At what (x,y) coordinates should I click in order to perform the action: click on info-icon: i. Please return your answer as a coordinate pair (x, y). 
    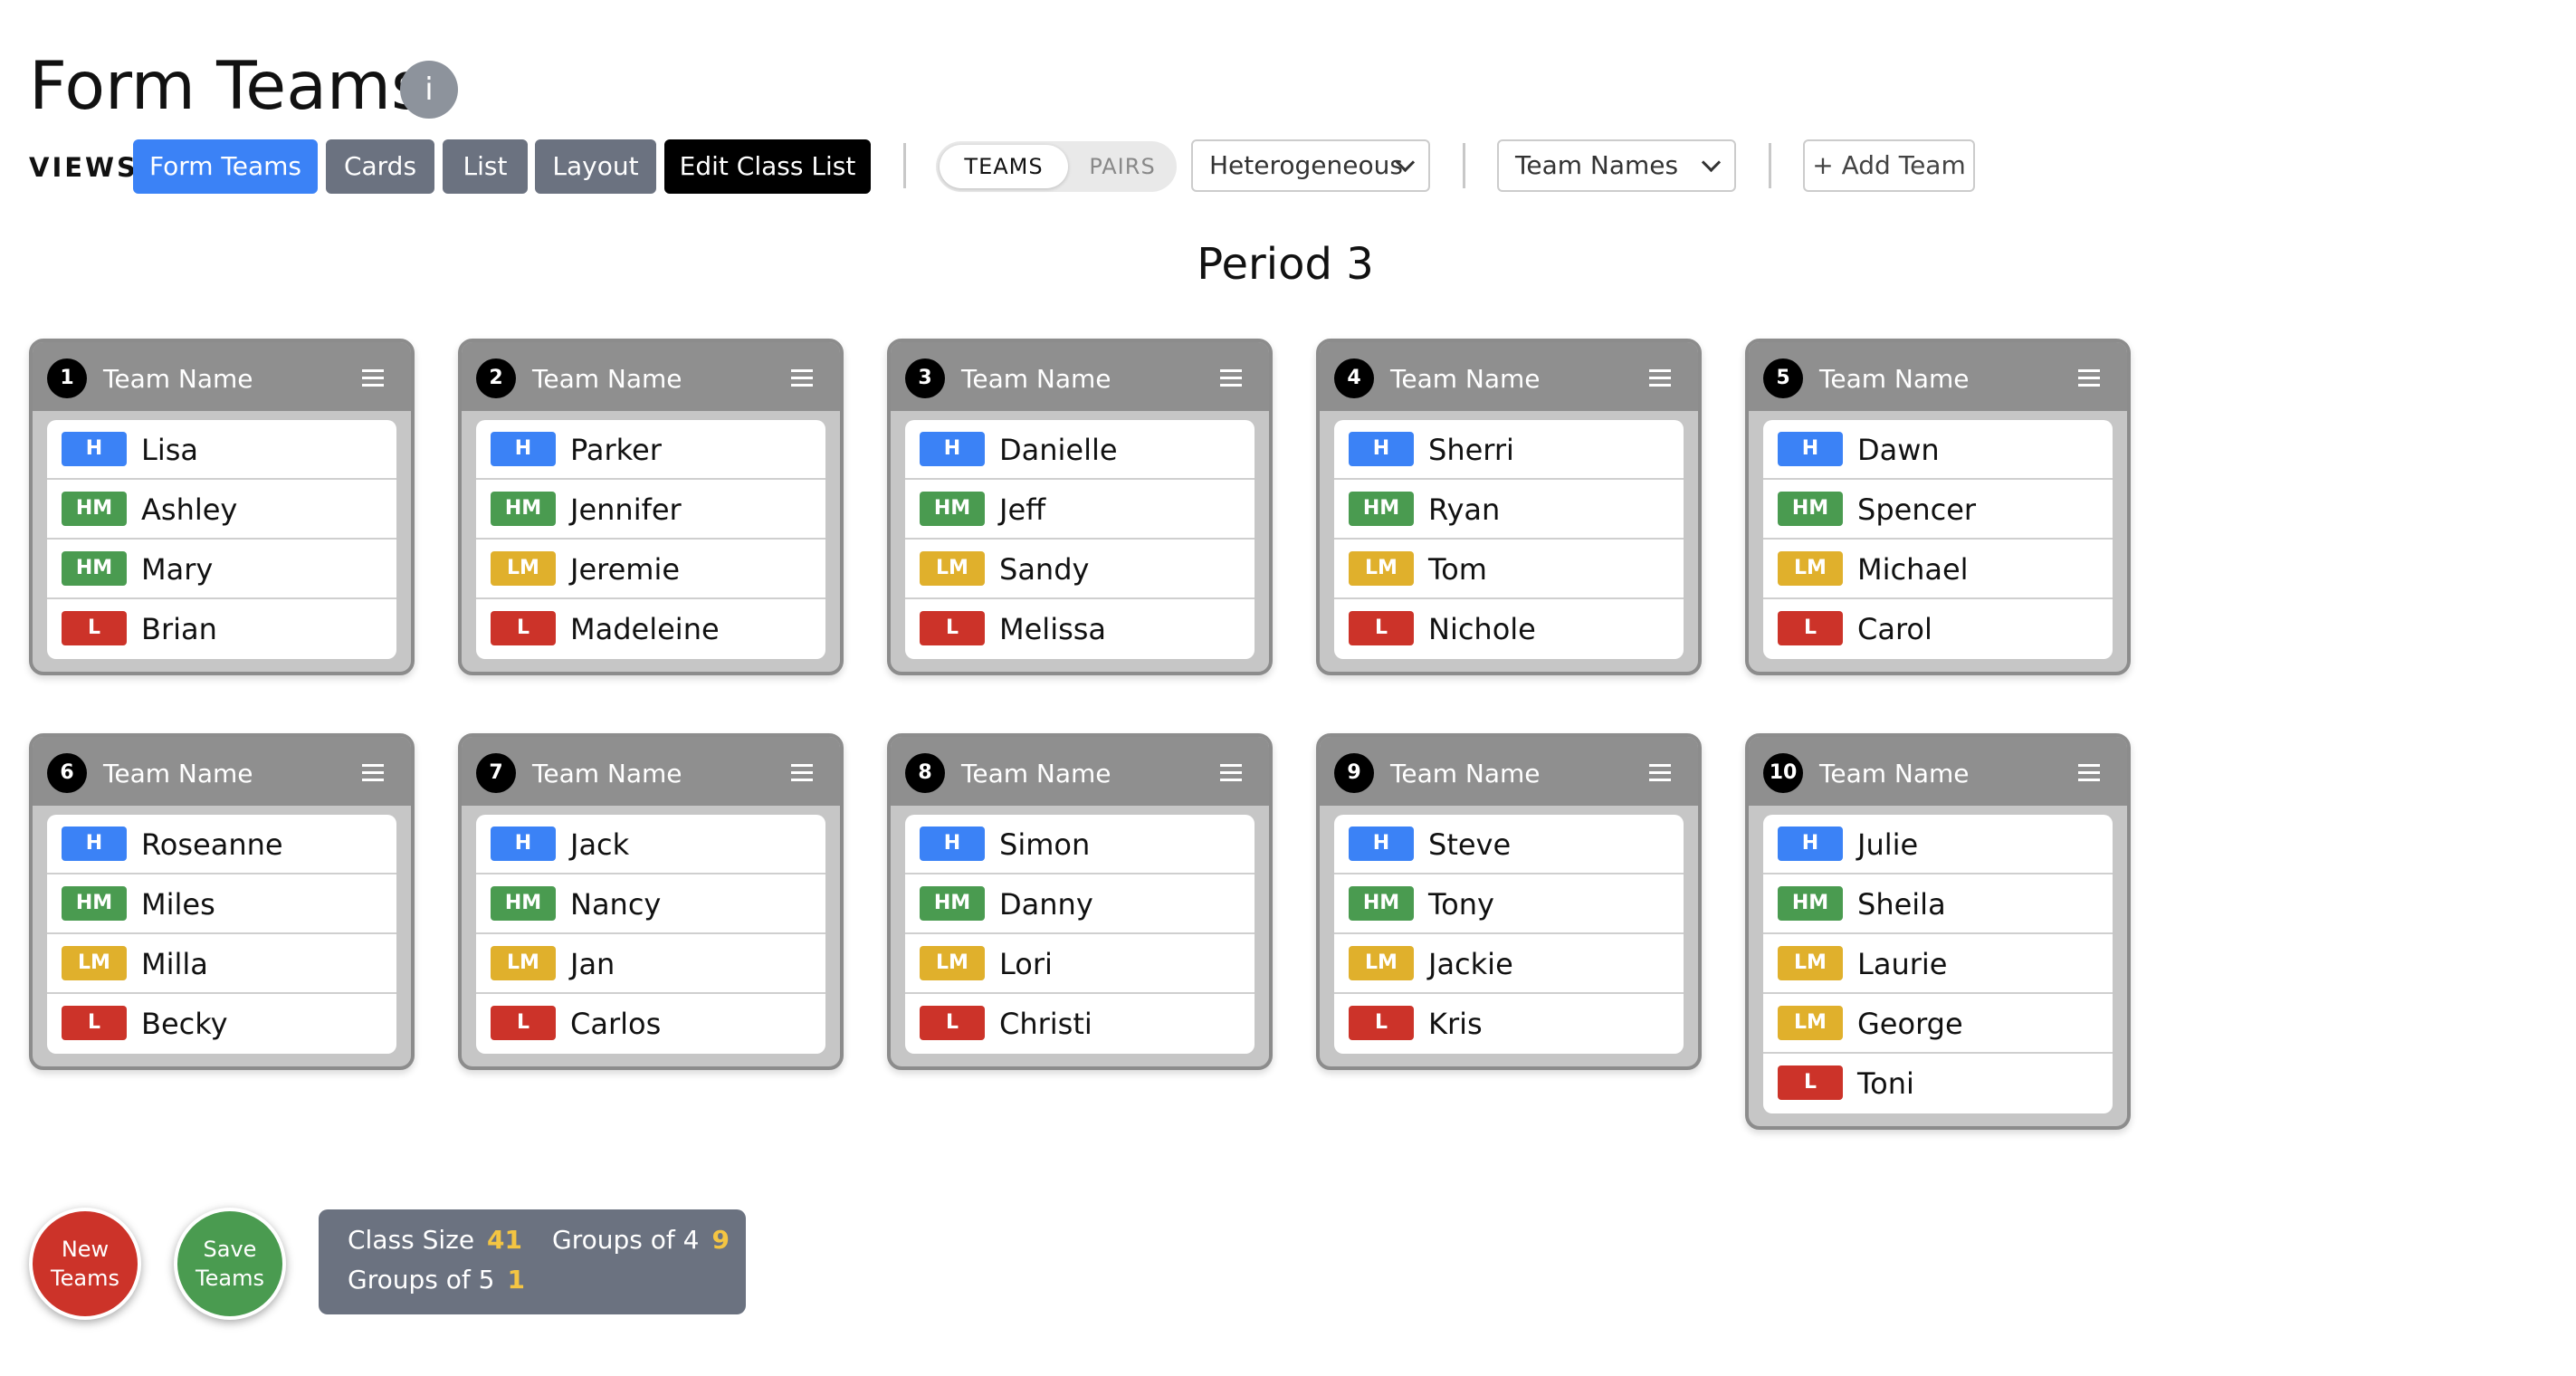
    Looking at the image, I should click on (429, 90).